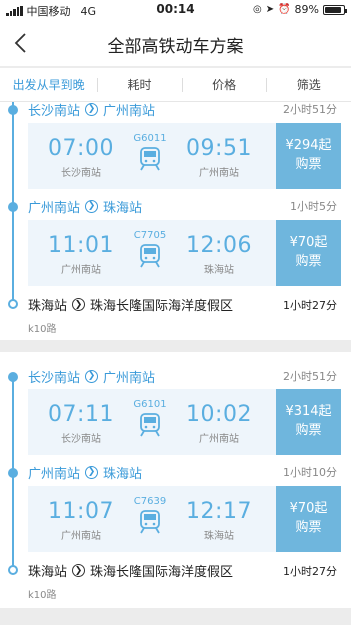  I want to click on battery-icon, so click(335, 9).